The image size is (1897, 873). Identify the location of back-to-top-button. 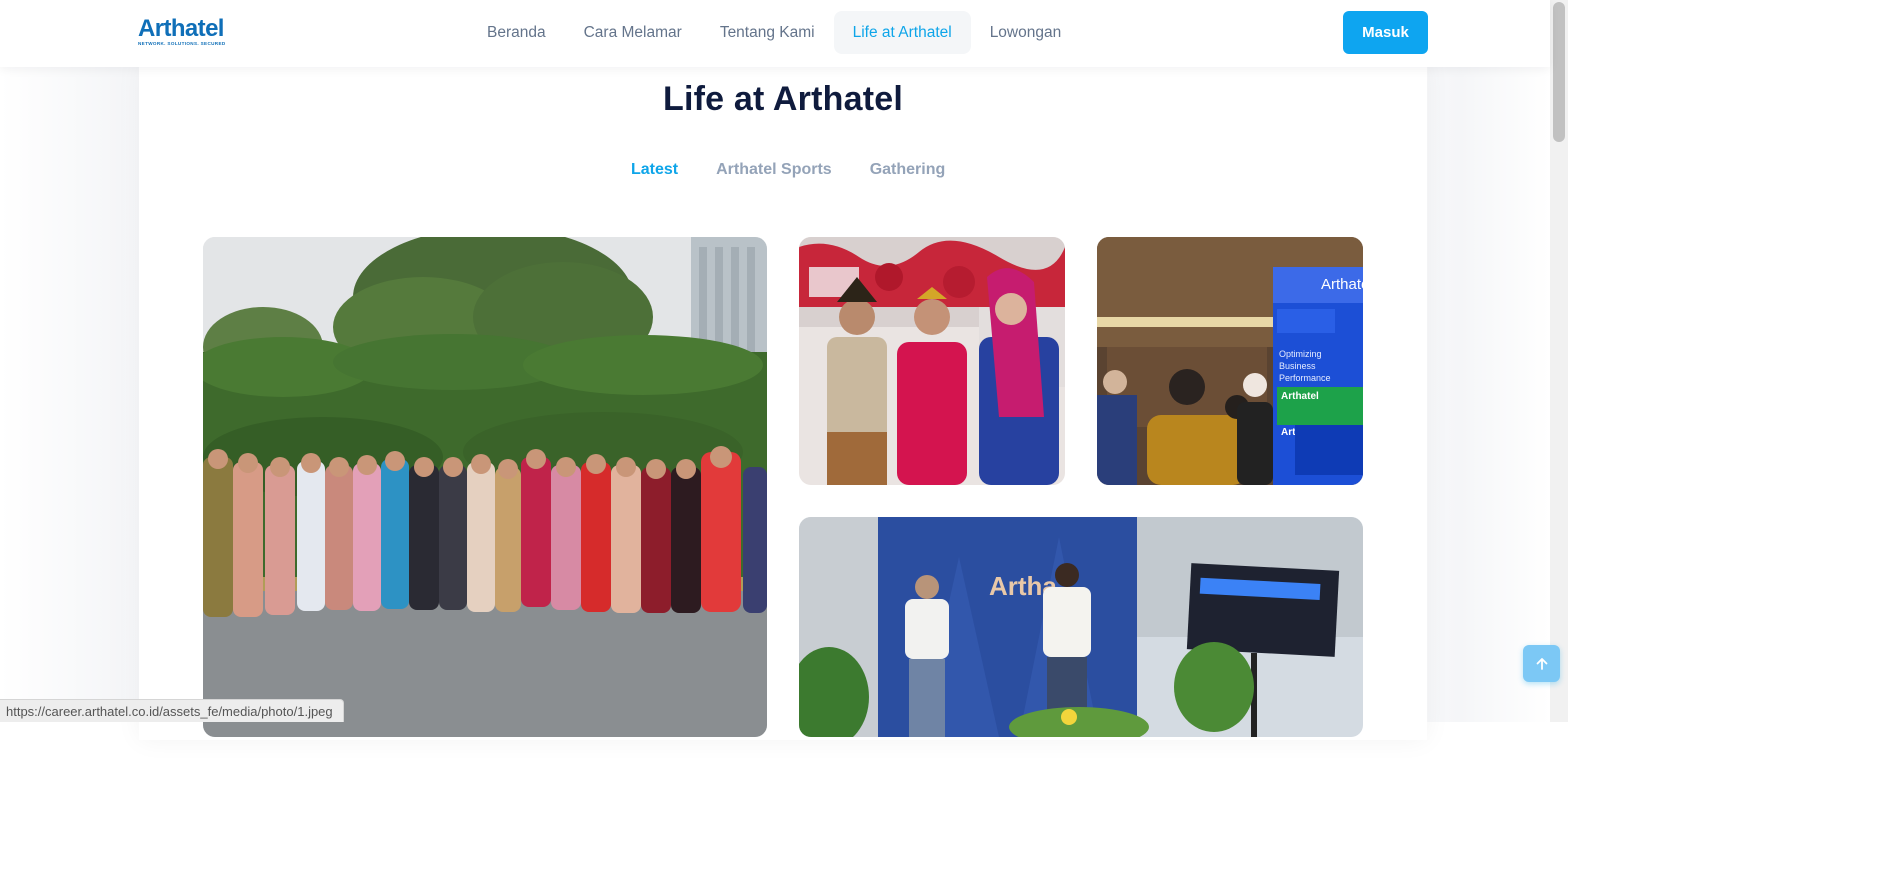
(1541, 663).